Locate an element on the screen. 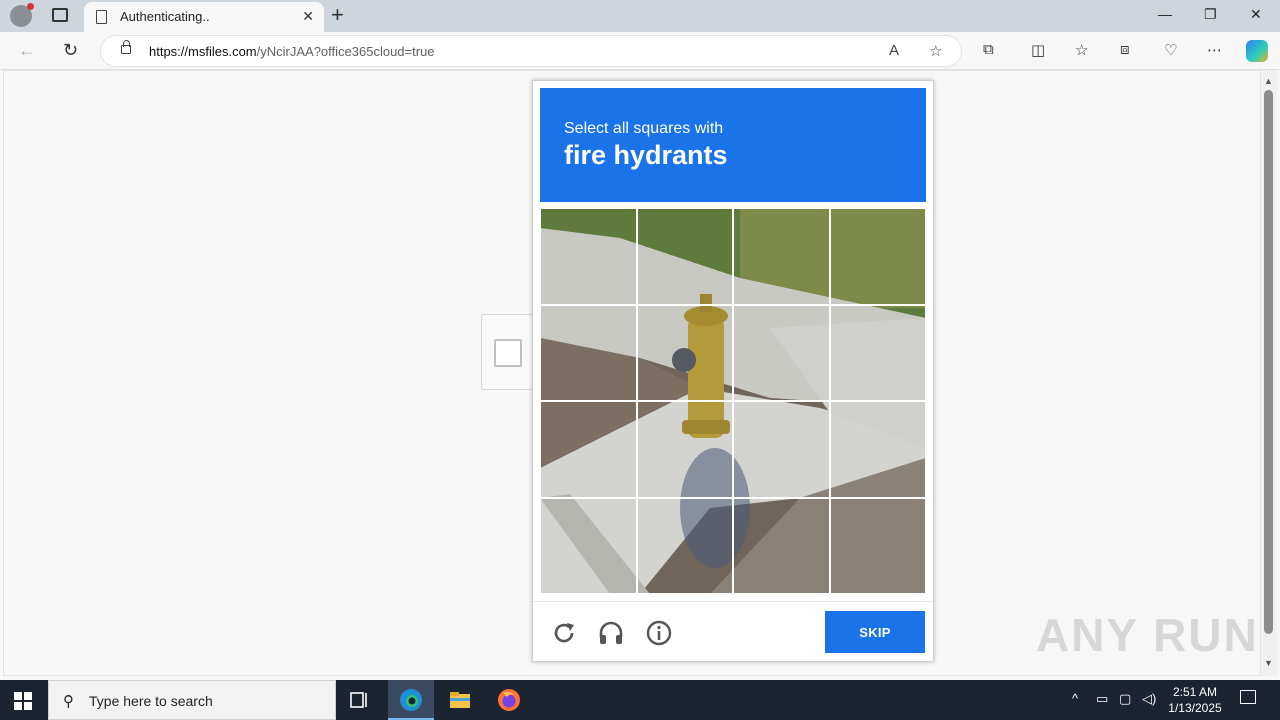  search-placeholder: Type here to search is located at coordinates (151, 701).